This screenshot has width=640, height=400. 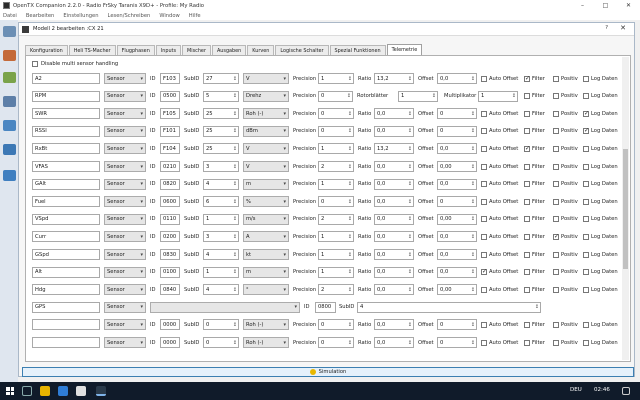 What do you see at coordinates (336, 166) in the screenshot?
I see `precision-input: 2` at bounding box center [336, 166].